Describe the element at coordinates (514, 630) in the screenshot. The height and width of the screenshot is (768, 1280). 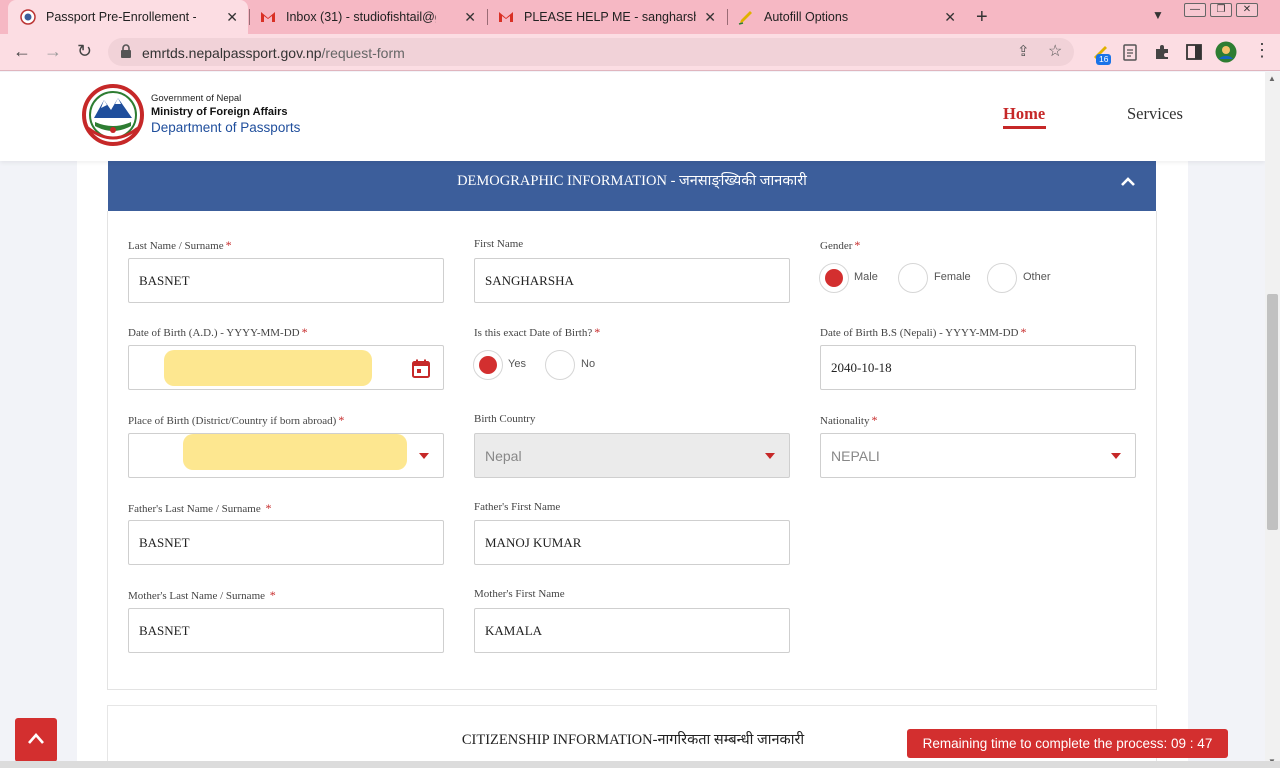
I see `field-value: KAMALA` at that location.